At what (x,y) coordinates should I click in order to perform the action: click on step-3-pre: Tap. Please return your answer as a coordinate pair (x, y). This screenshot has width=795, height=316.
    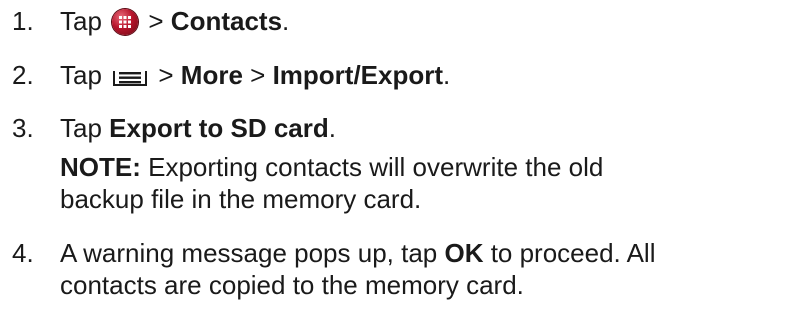
    Looking at the image, I should click on (85, 128).